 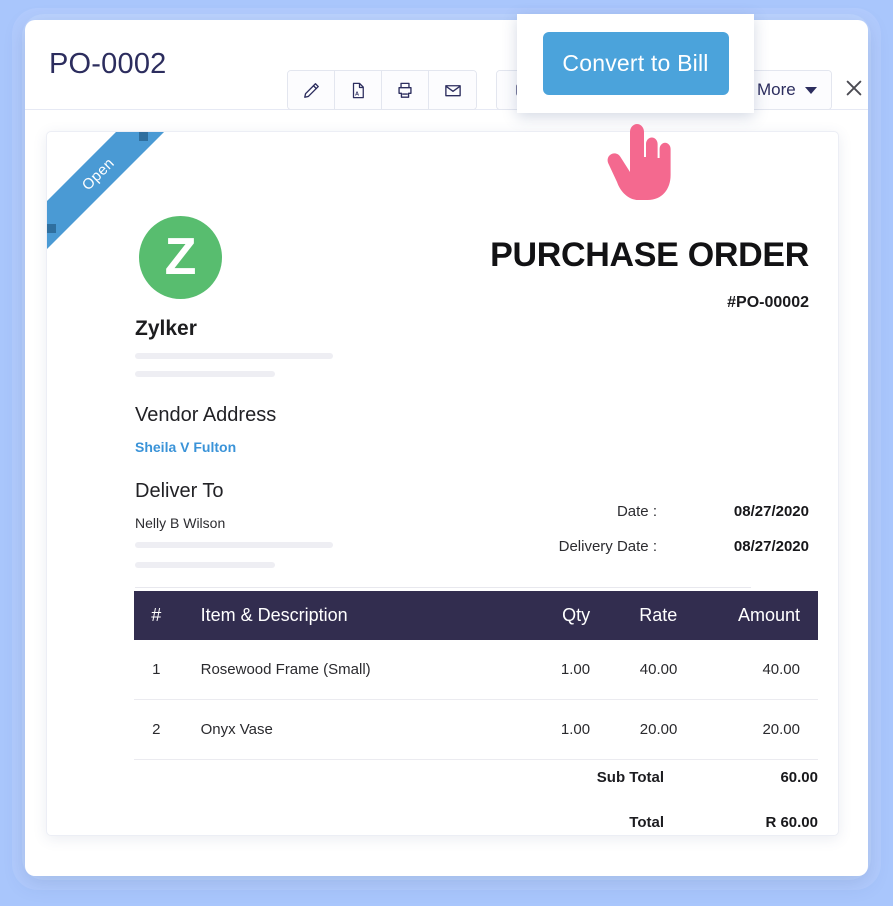 What do you see at coordinates (637, 615) in the screenshot?
I see `column-header-rate: Rate` at bounding box center [637, 615].